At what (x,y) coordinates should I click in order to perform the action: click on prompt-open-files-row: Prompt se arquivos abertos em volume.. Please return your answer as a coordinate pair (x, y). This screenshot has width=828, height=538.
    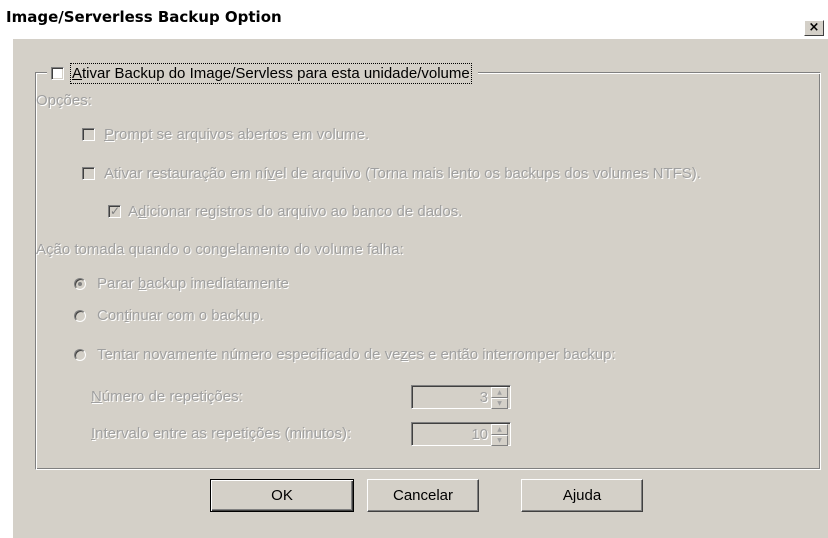
    Looking at the image, I should click on (225, 134).